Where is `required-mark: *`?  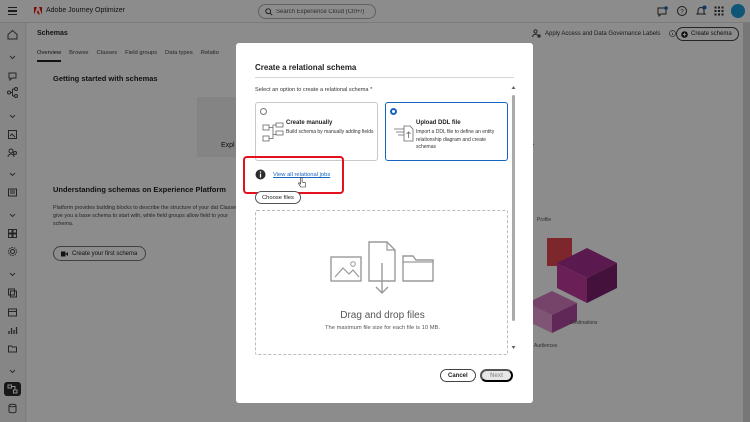
required-mark: * is located at coordinates (371, 90).